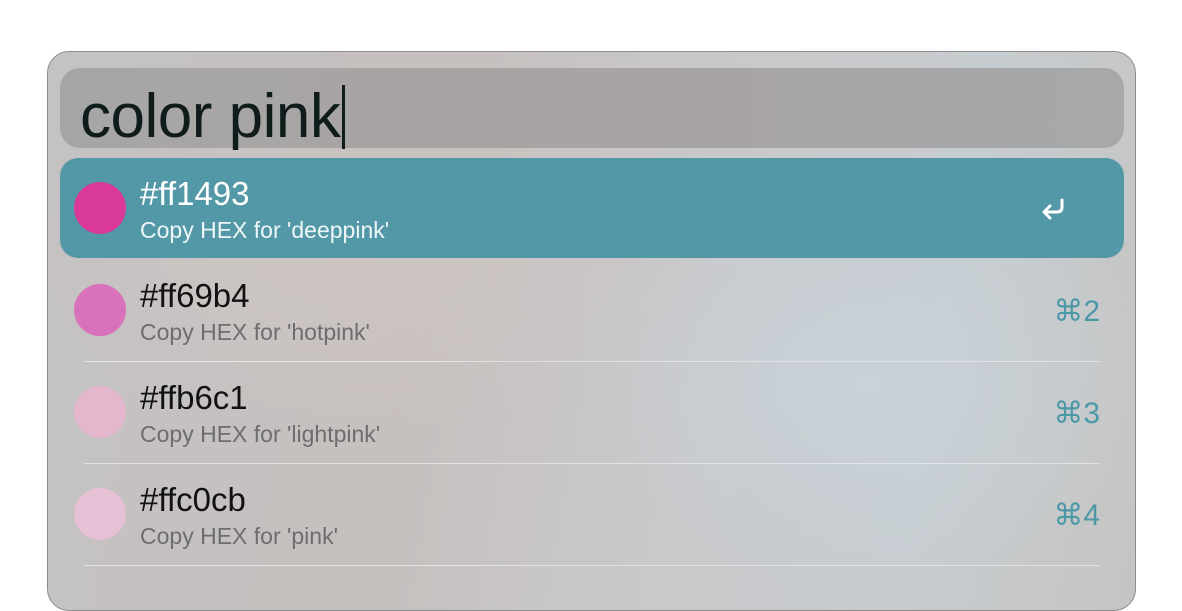 This screenshot has height=611, width=1182. Describe the element at coordinates (255, 332) in the screenshot. I see `result-subtitle: Copy HEX for 'hotpink'` at that location.